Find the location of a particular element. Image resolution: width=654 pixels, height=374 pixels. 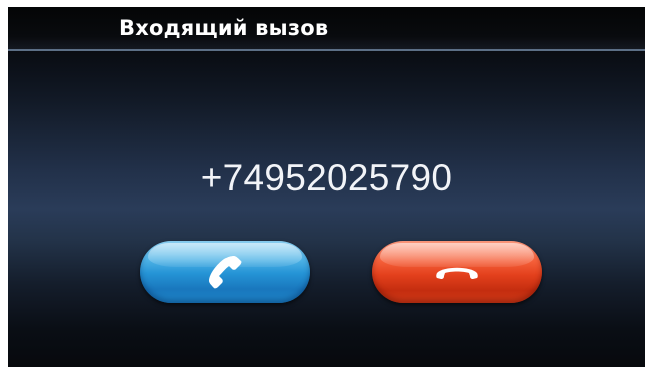

decline-call-button is located at coordinates (457, 272).